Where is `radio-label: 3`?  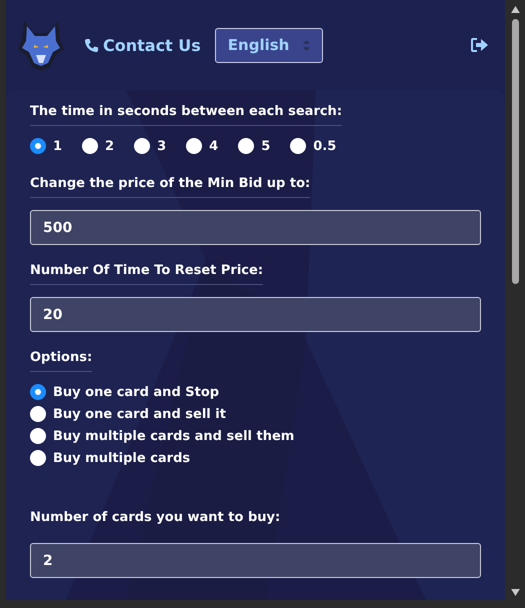 radio-label: 3 is located at coordinates (161, 146).